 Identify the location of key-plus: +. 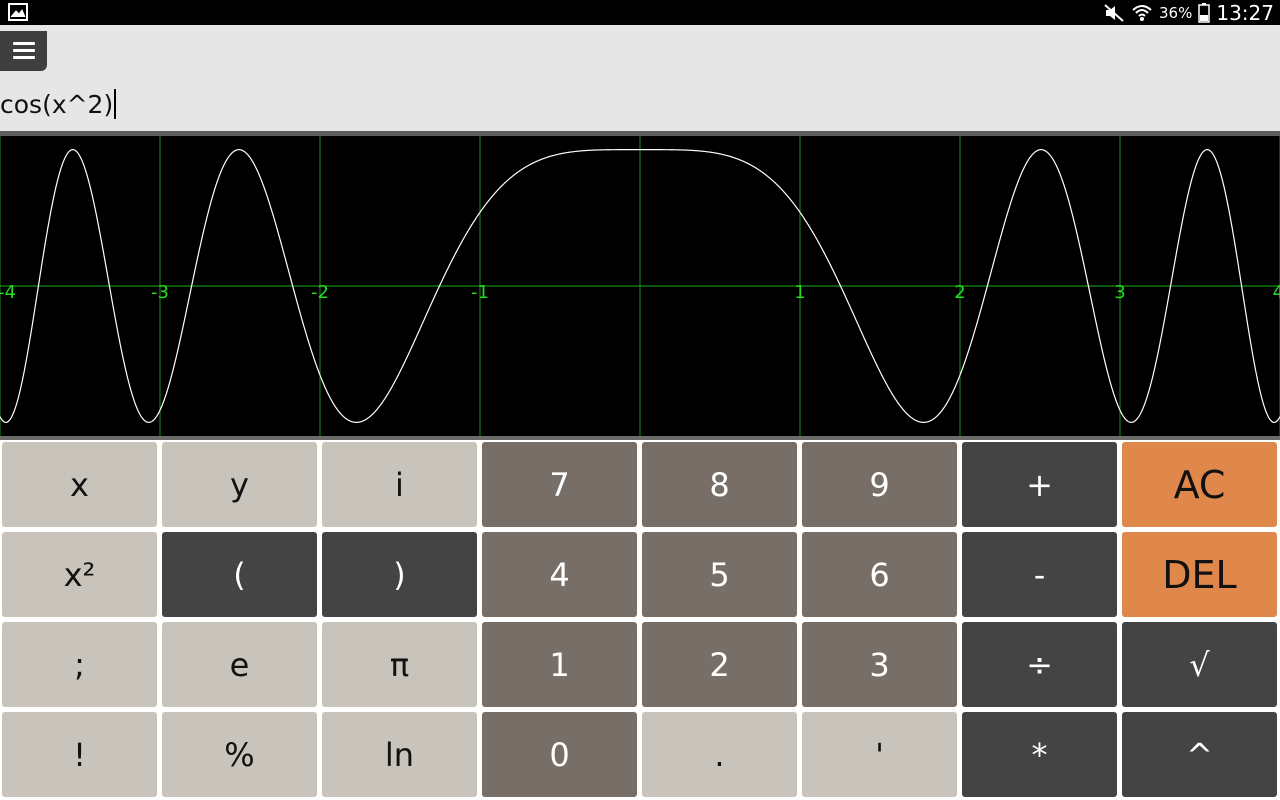
(1039, 484).